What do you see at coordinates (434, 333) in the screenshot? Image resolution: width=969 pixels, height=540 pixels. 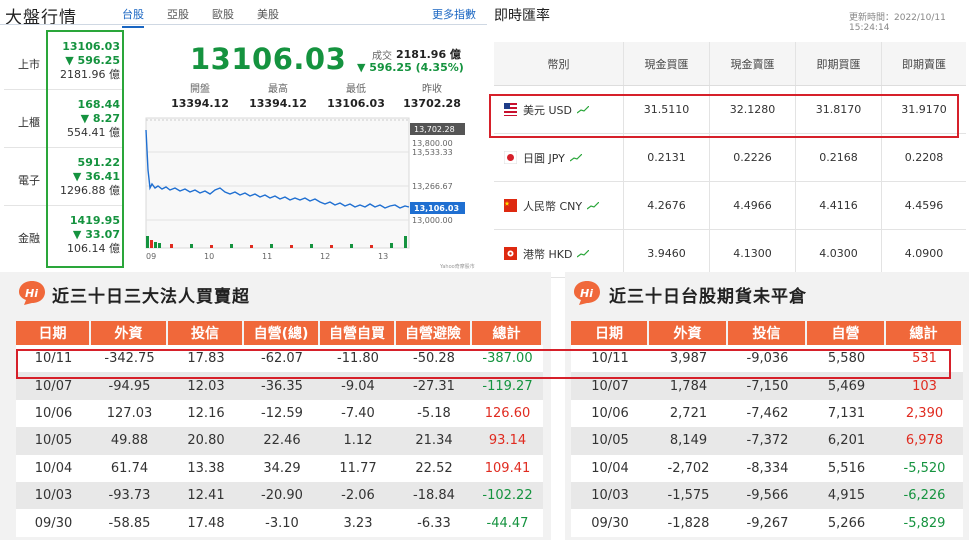 I see `column-header: 自營避險` at bounding box center [434, 333].